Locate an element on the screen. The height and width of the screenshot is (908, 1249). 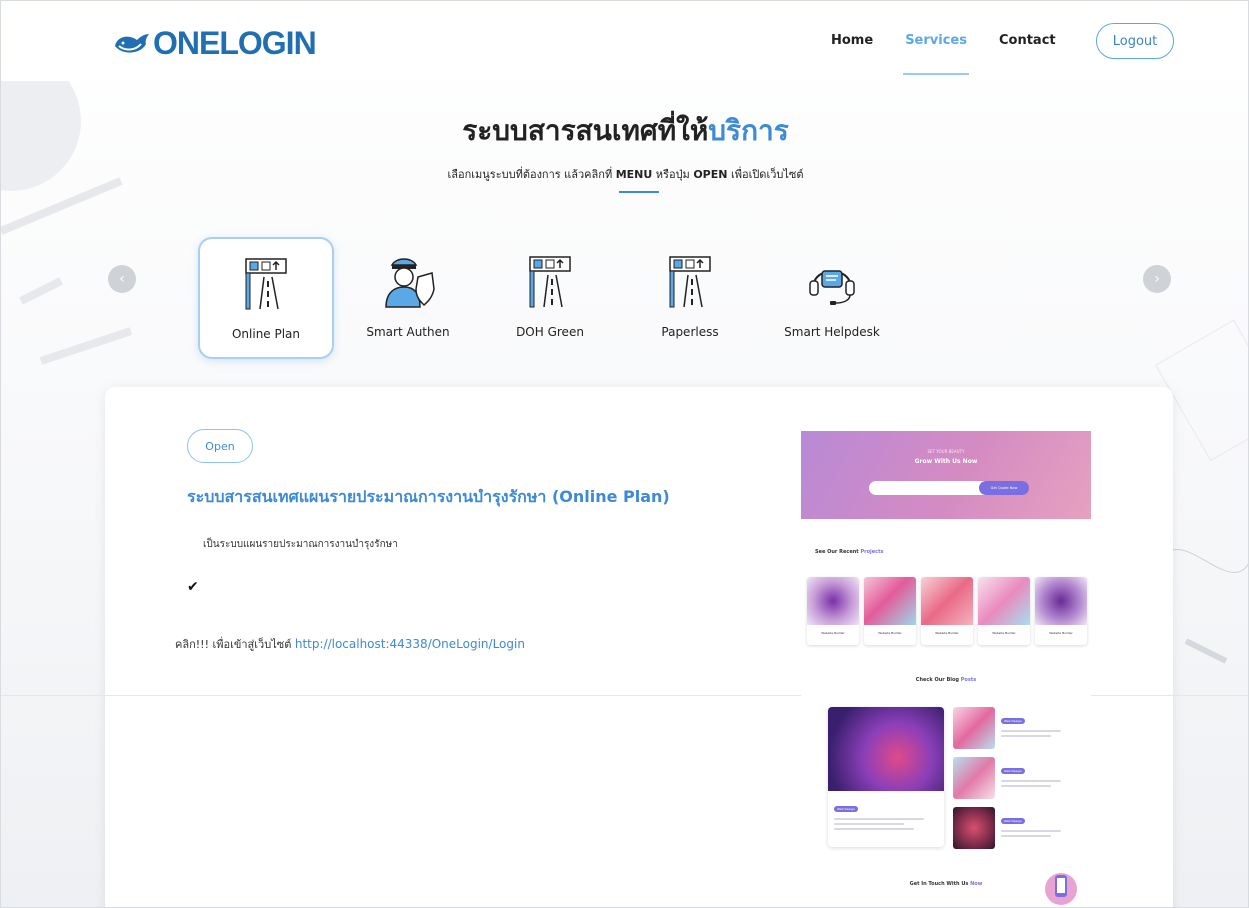
preview-projects-hl: Projects is located at coordinates (872, 552).